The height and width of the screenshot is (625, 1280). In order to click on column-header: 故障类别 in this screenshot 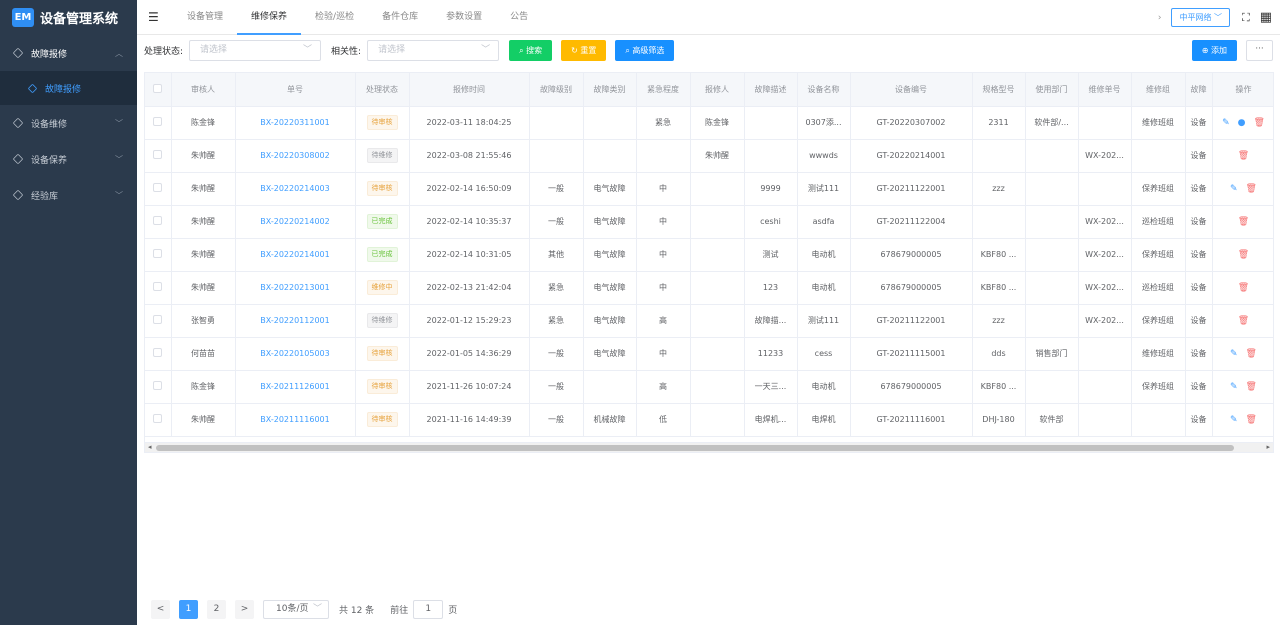, I will do `click(610, 90)`.